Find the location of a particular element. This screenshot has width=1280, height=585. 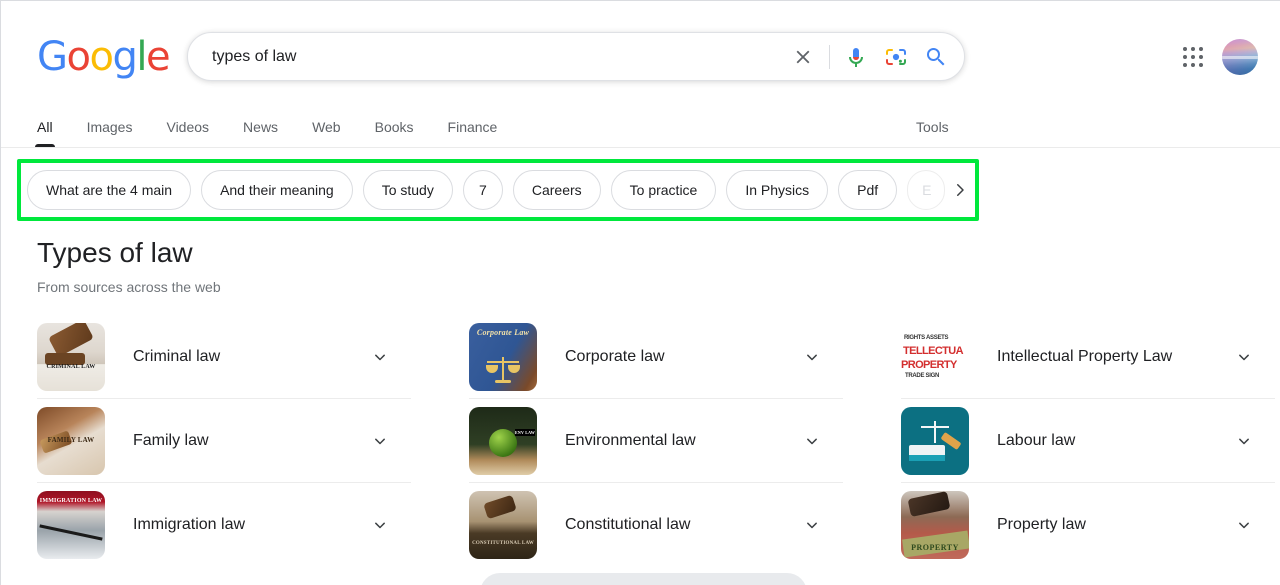

avatar-horizon is located at coordinates (1240, 57).